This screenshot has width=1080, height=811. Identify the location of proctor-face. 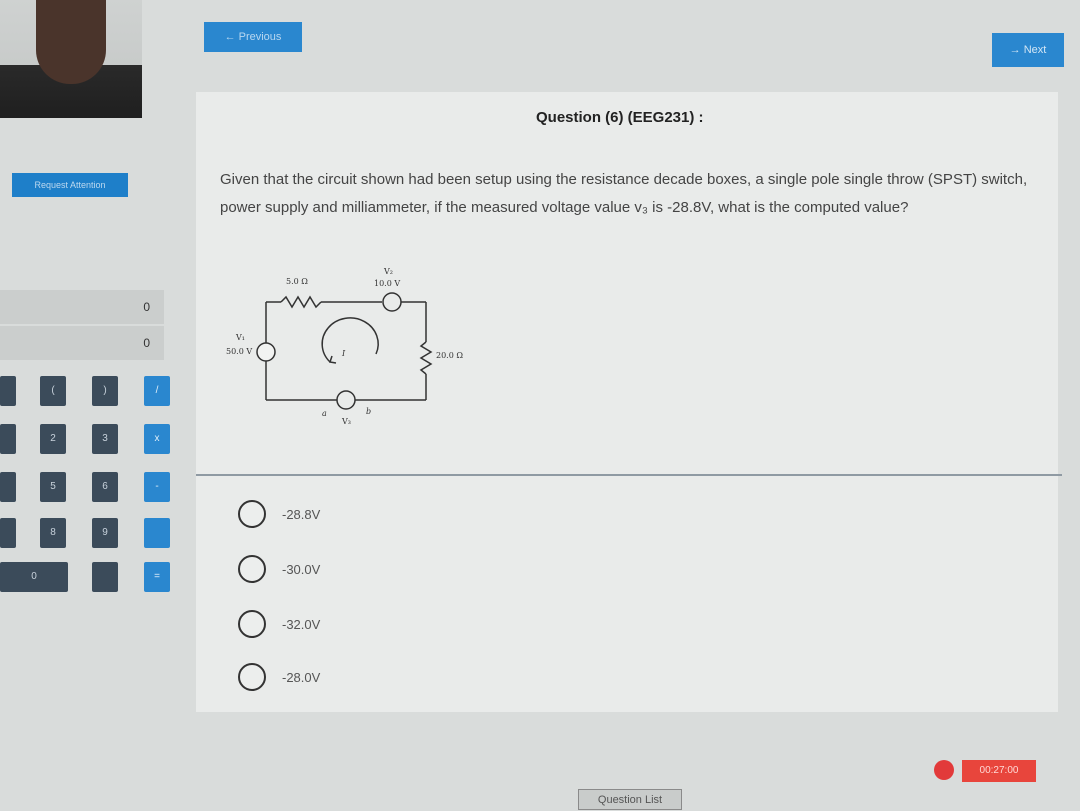
(71, 42).